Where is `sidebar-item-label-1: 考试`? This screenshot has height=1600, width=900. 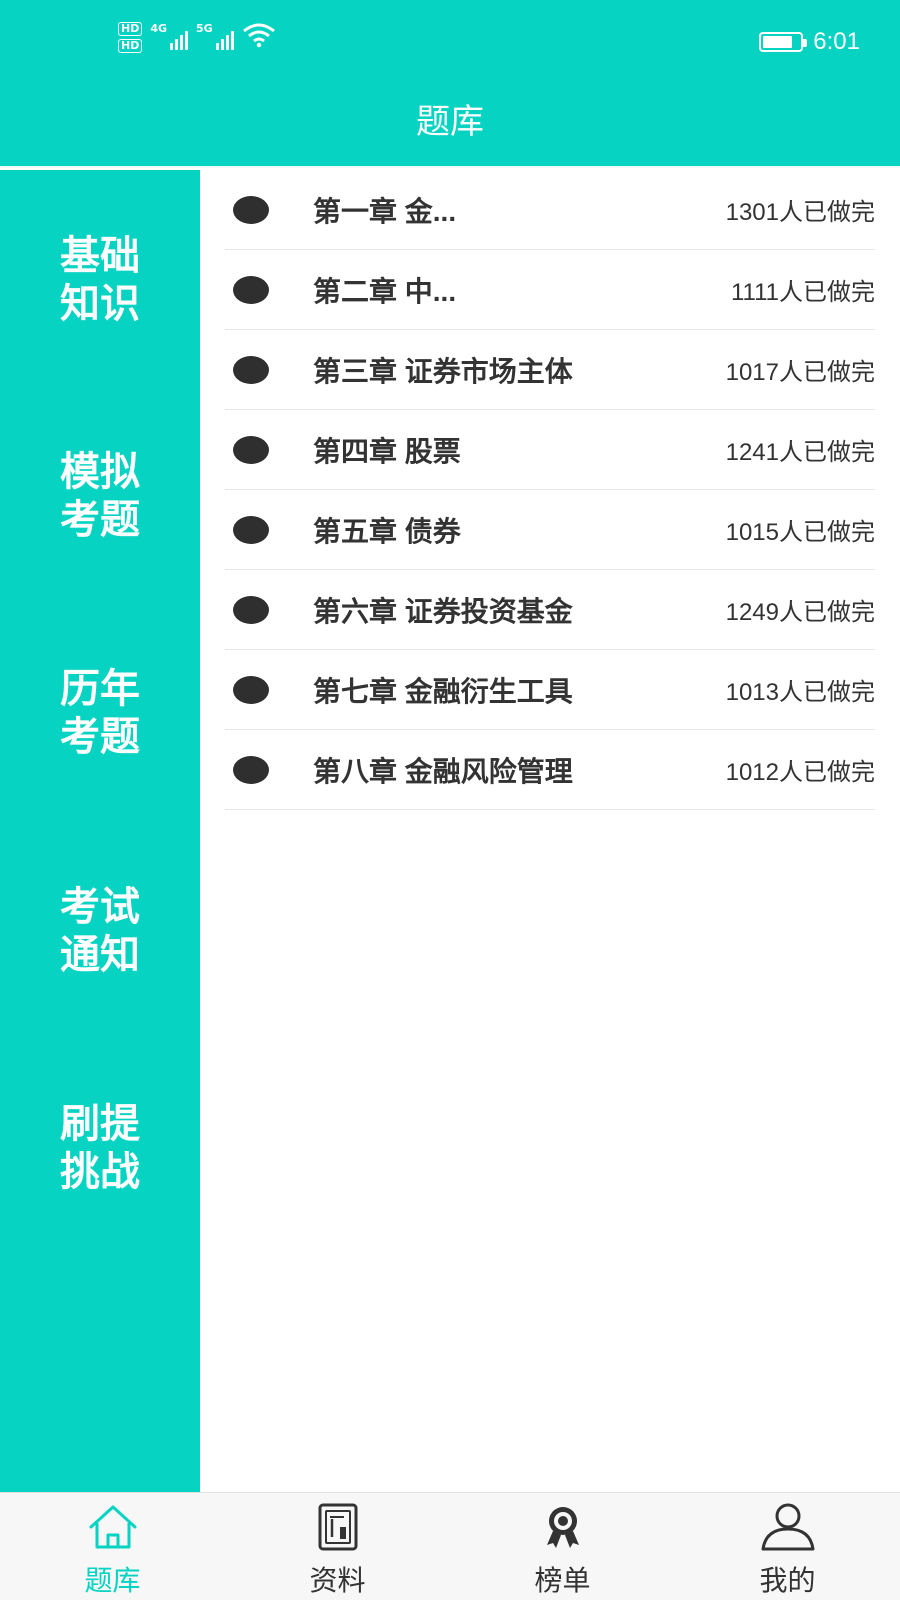
sidebar-item-label-1: 考试 is located at coordinates (100, 907).